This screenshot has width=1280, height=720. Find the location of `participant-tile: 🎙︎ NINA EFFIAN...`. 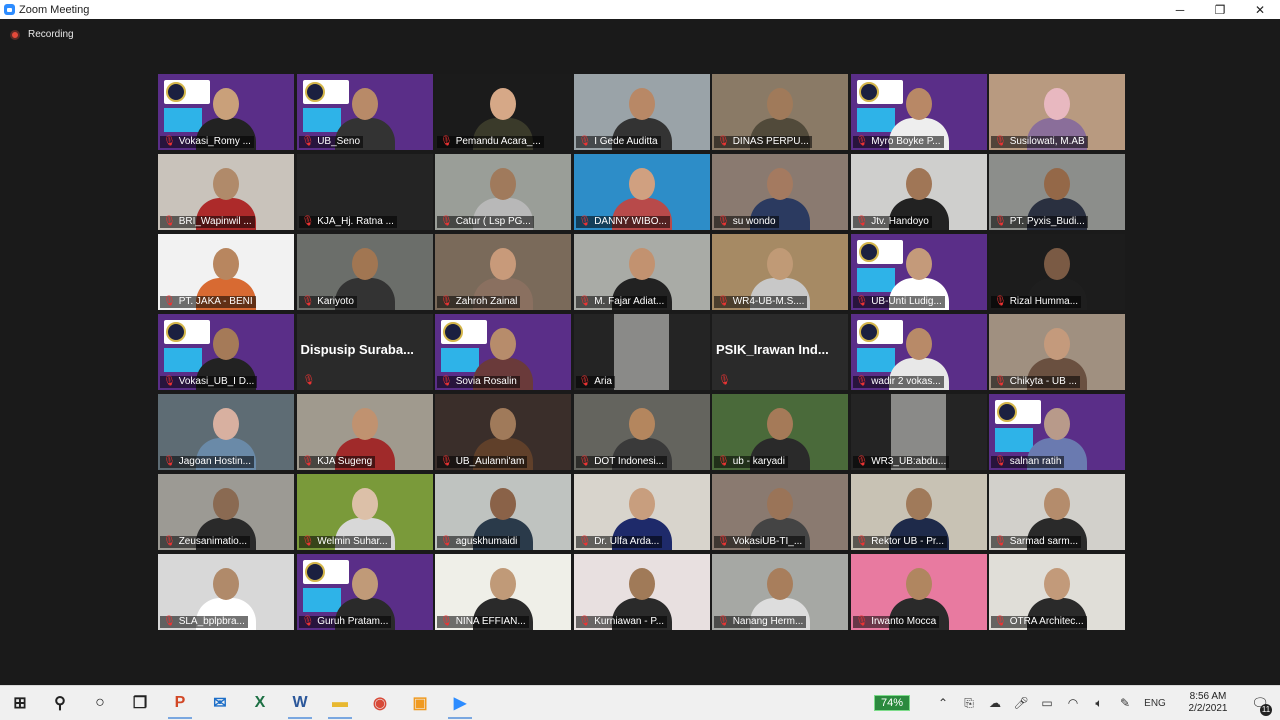

participant-tile: 🎙︎ NINA EFFIAN... is located at coordinates (503, 592).